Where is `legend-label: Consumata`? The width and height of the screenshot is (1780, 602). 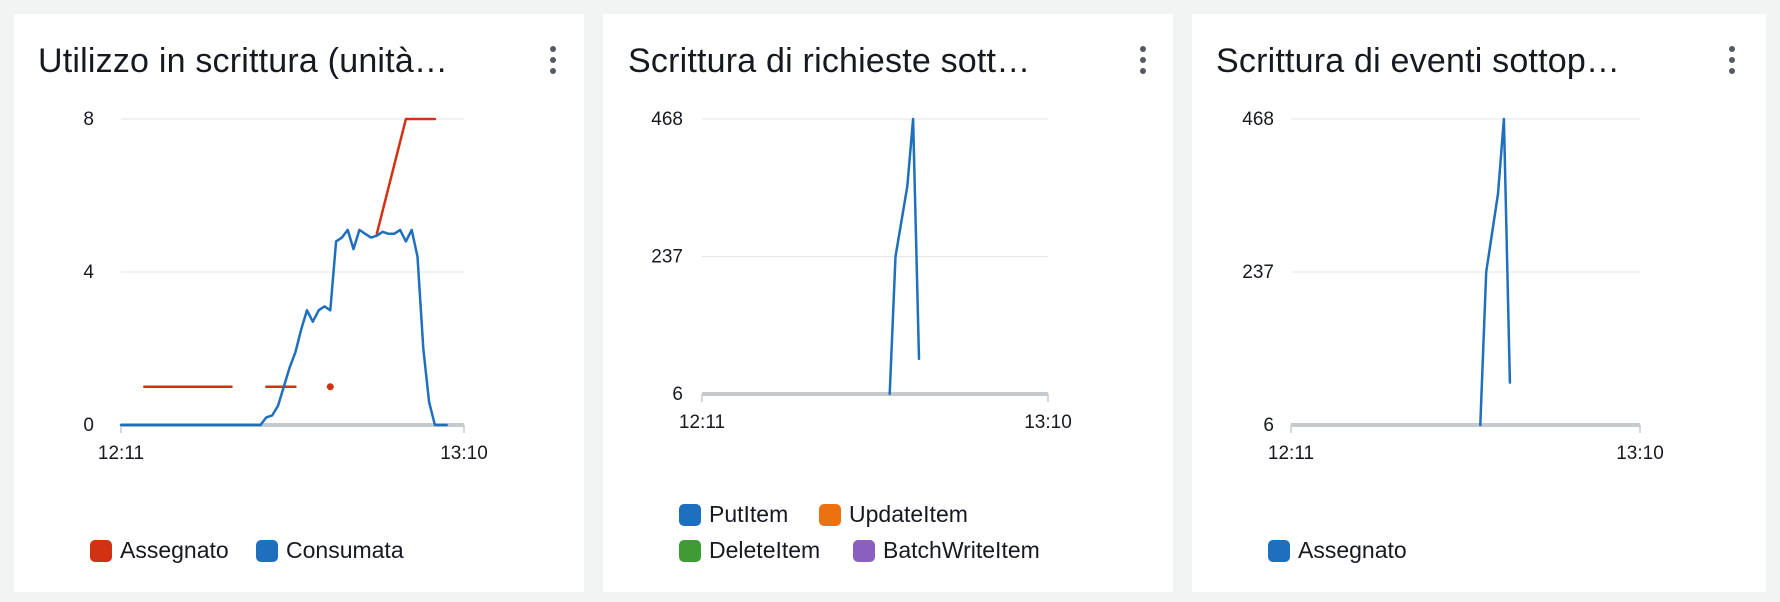
legend-label: Consumata is located at coordinates (345, 550).